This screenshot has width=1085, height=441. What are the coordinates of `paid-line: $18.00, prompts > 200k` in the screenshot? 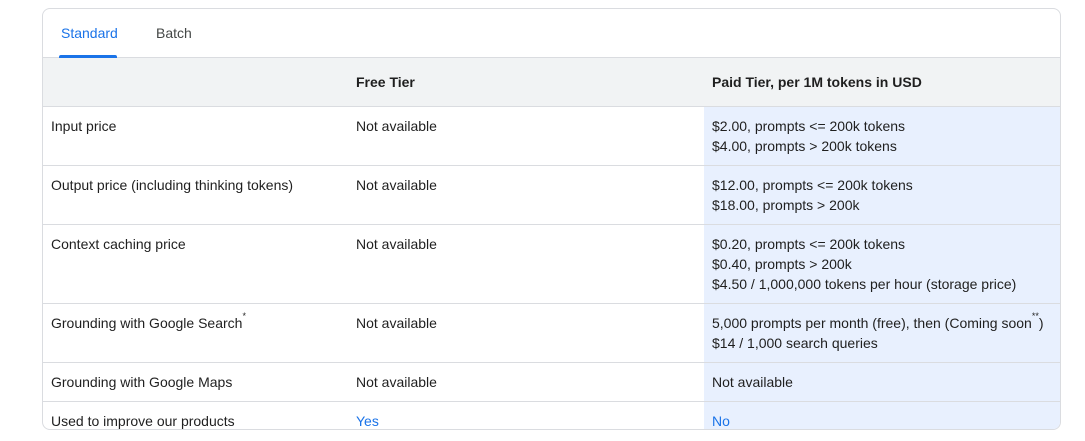 It's located at (786, 204).